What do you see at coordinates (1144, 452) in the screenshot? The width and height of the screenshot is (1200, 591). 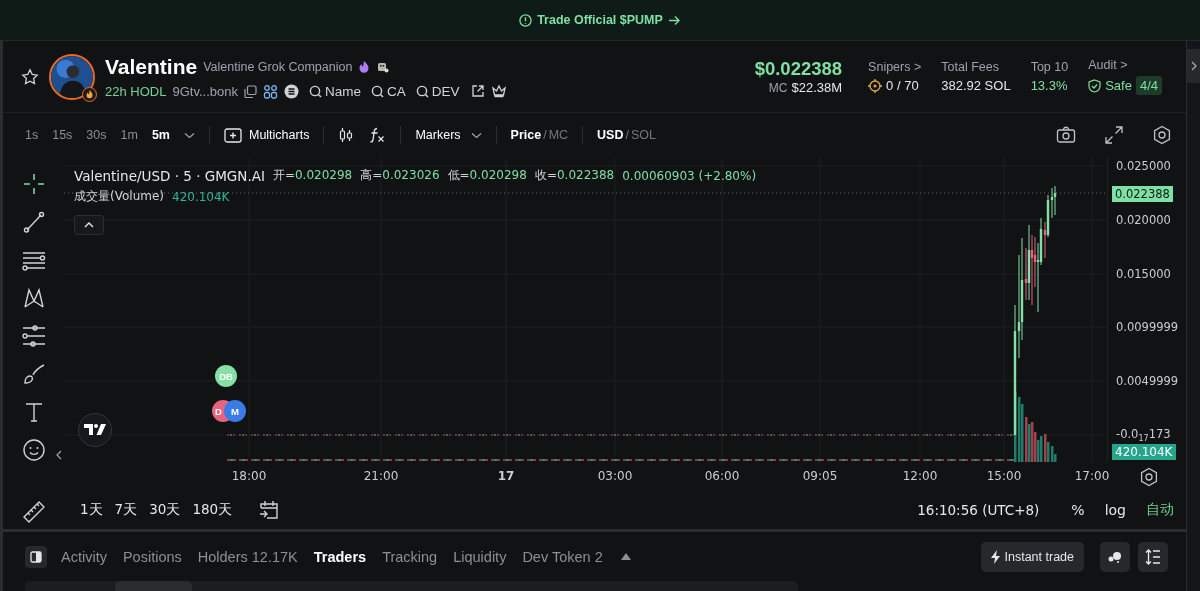 I see `last-volume-label: 420.104K` at bounding box center [1144, 452].